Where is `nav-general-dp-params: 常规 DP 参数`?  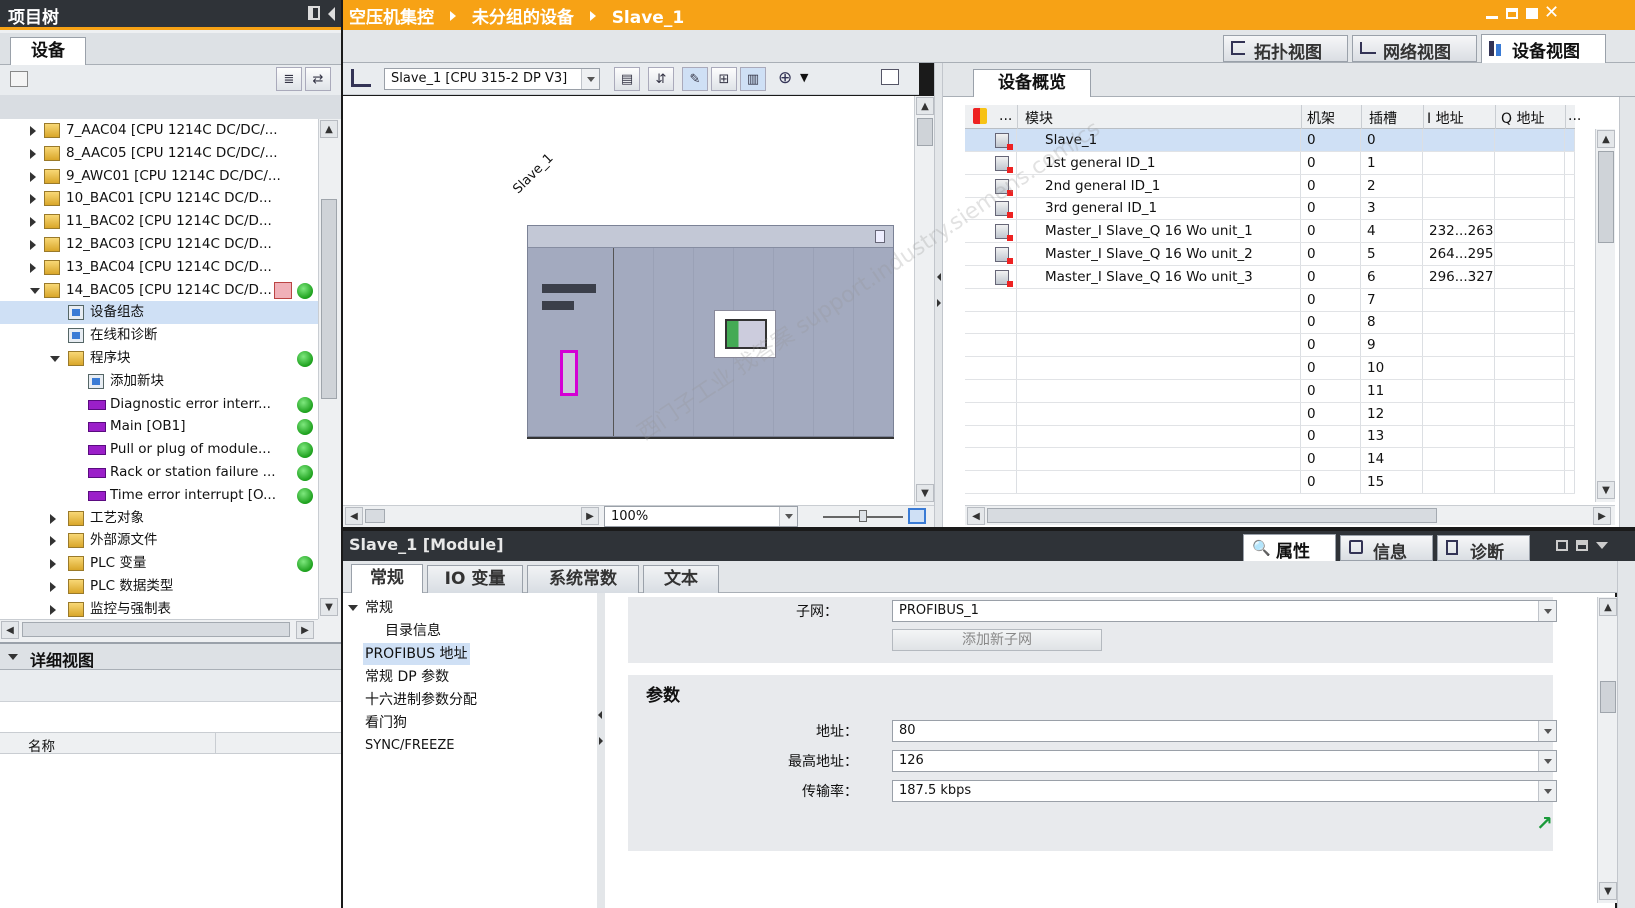
nav-general-dp-params: 常规 DP 参数 is located at coordinates (407, 677).